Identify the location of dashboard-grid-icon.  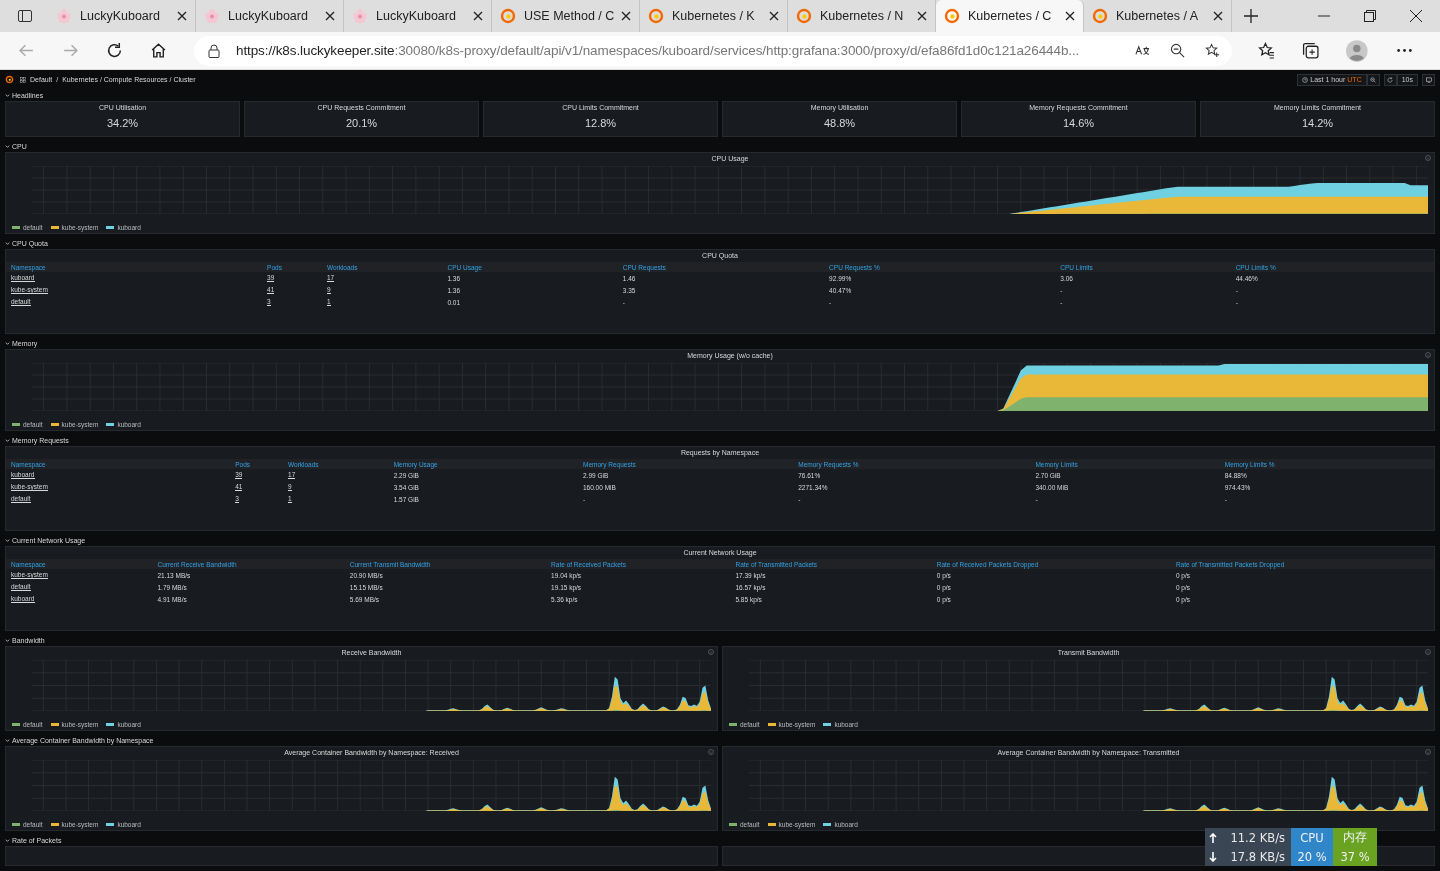
(23, 79).